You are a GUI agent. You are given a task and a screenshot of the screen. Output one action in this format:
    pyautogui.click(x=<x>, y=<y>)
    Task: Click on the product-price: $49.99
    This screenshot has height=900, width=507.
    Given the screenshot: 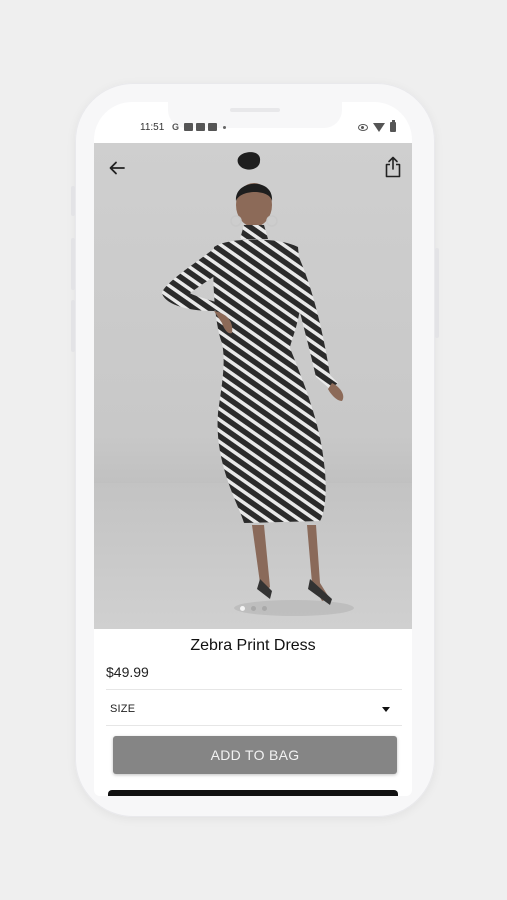 What is the action you would take?
    pyautogui.click(x=127, y=672)
    